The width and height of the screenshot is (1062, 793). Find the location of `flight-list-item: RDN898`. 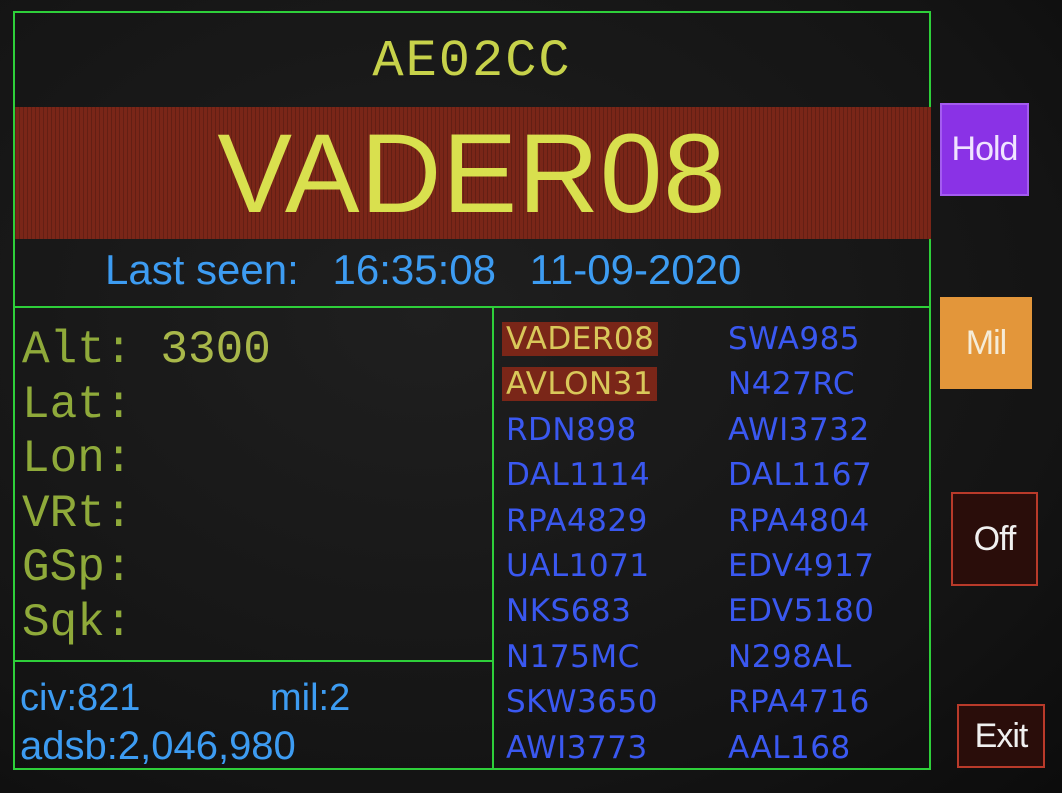

flight-list-item: RDN898 is located at coordinates (571, 430).